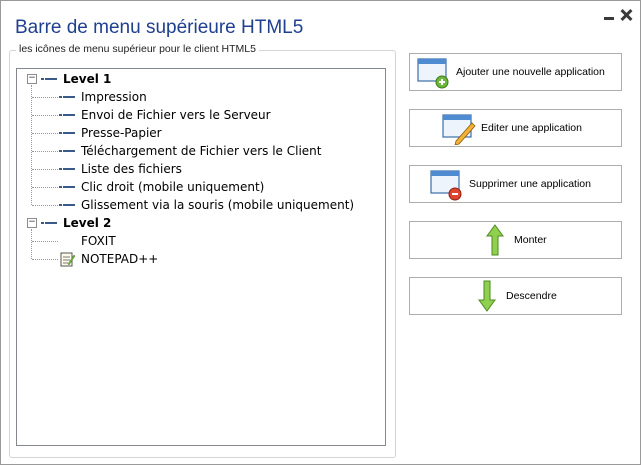 The width and height of the screenshot is (641, 465). Describe the element at coordinates (495, 240) in the screenshot. I see `arrow-up-icon` at that location.